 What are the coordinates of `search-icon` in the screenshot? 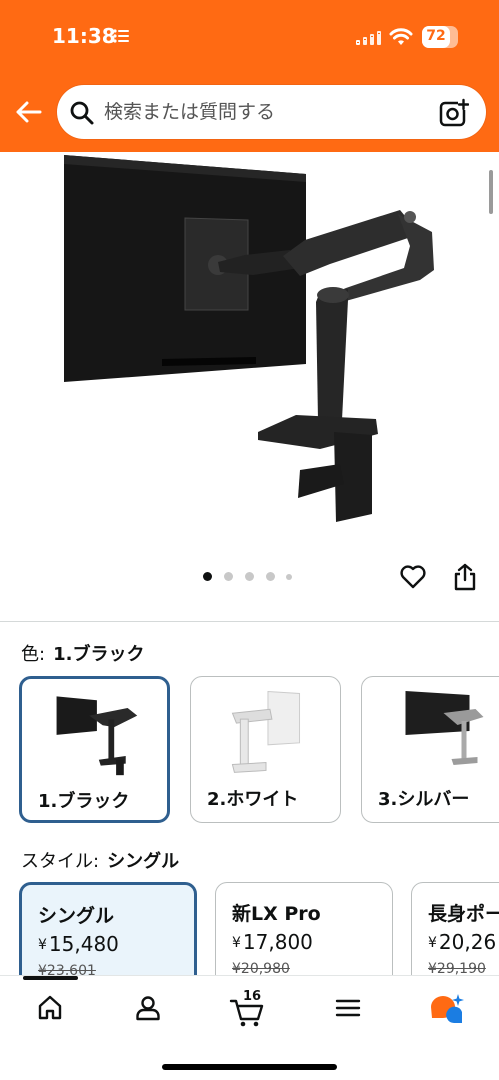 It's located at (82, 113).